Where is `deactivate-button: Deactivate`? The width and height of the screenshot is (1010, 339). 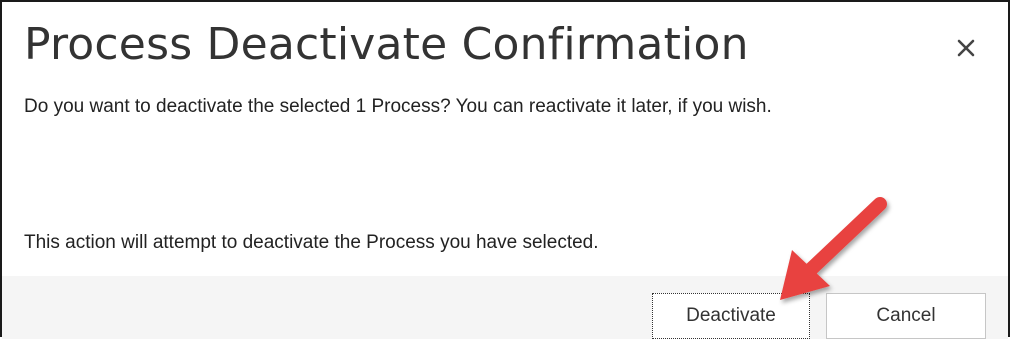 deactivate-button: Deactivate is located at coordinates (731, 316).